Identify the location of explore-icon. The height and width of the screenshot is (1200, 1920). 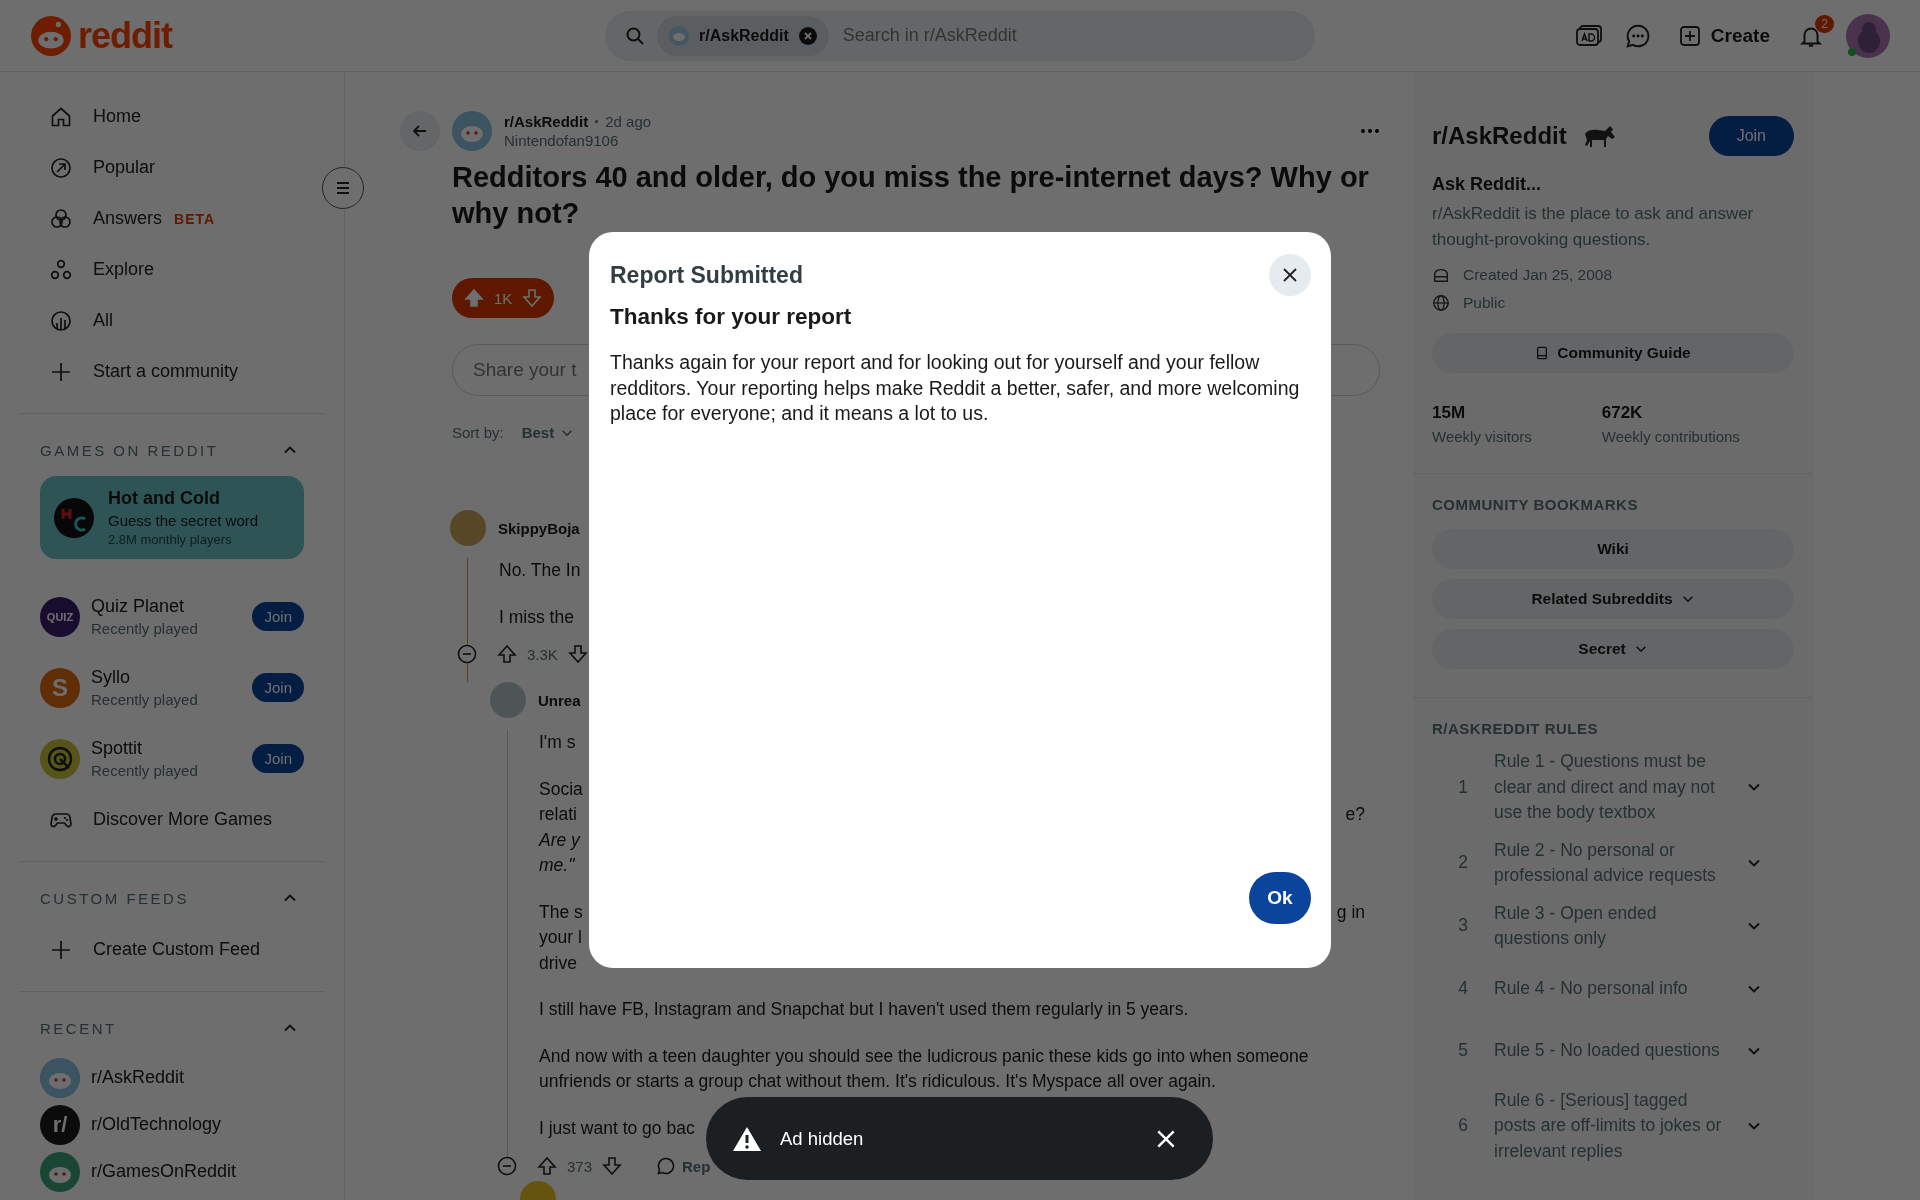
(61, 269).